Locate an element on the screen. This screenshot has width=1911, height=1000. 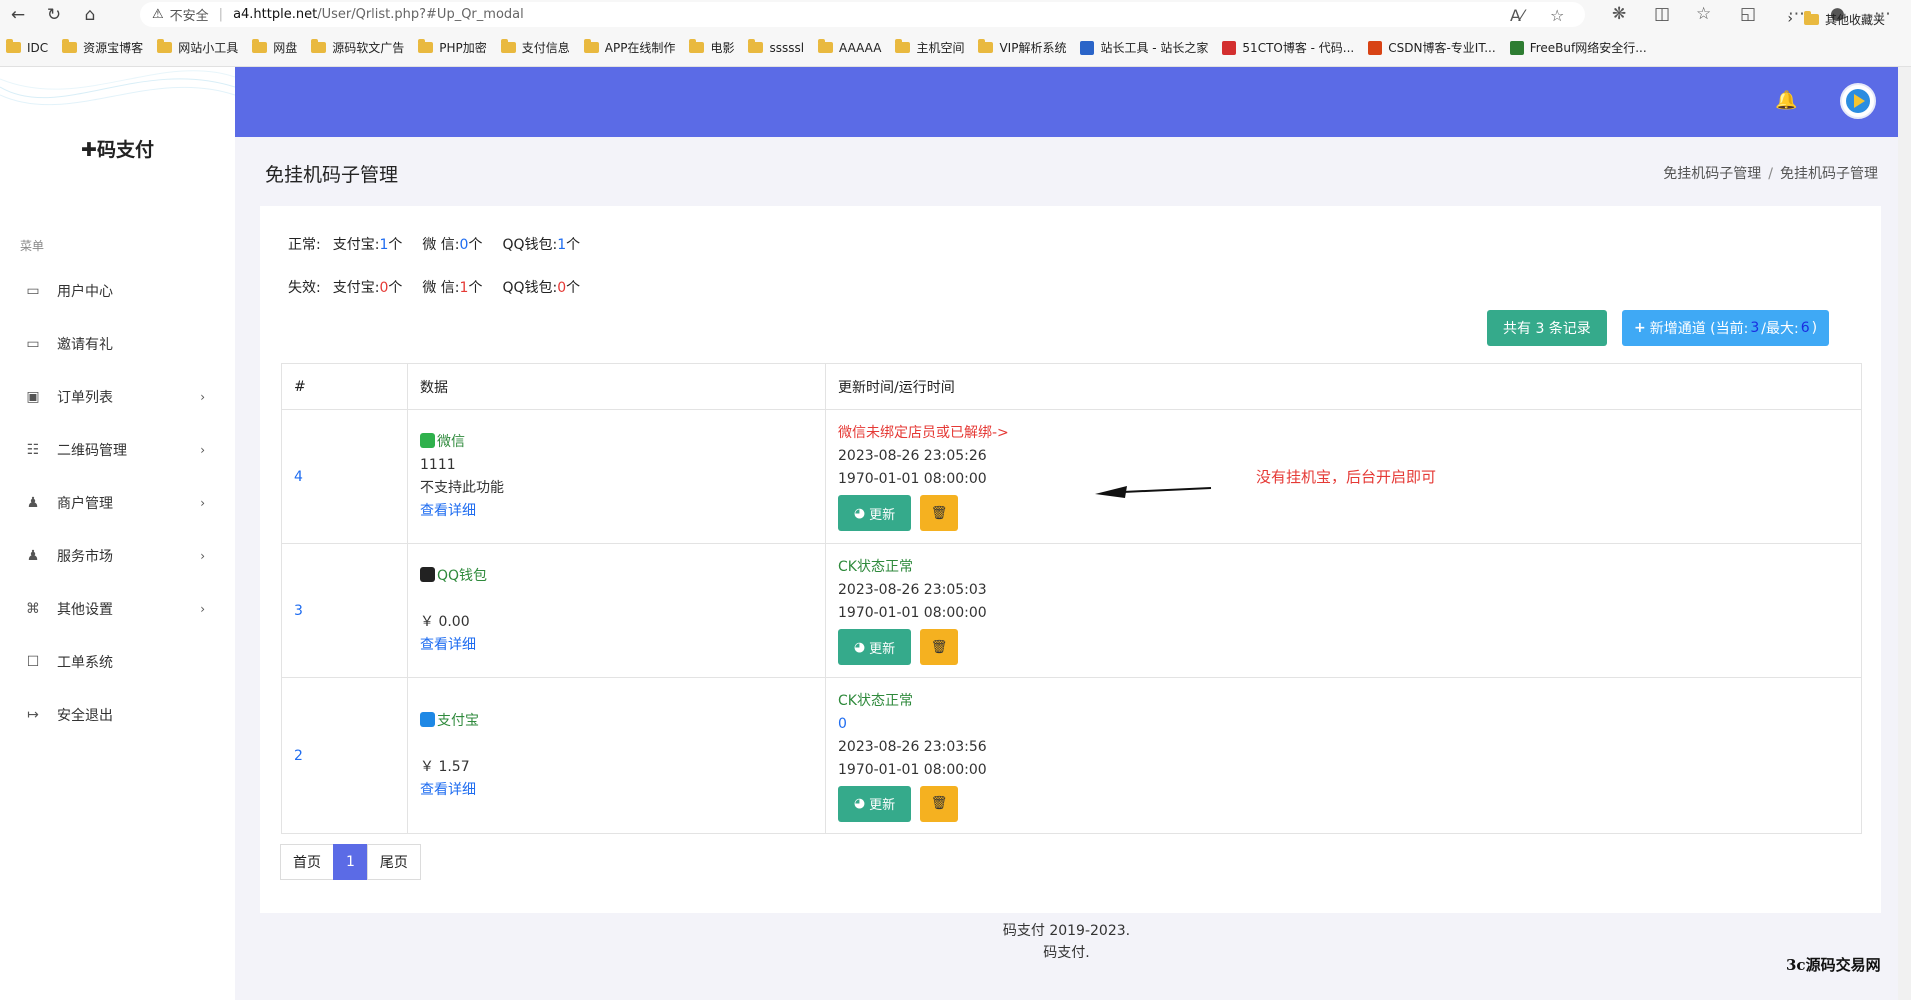
sidebar-item: ▭ 用户中心 is located at coordinates (117, 290).